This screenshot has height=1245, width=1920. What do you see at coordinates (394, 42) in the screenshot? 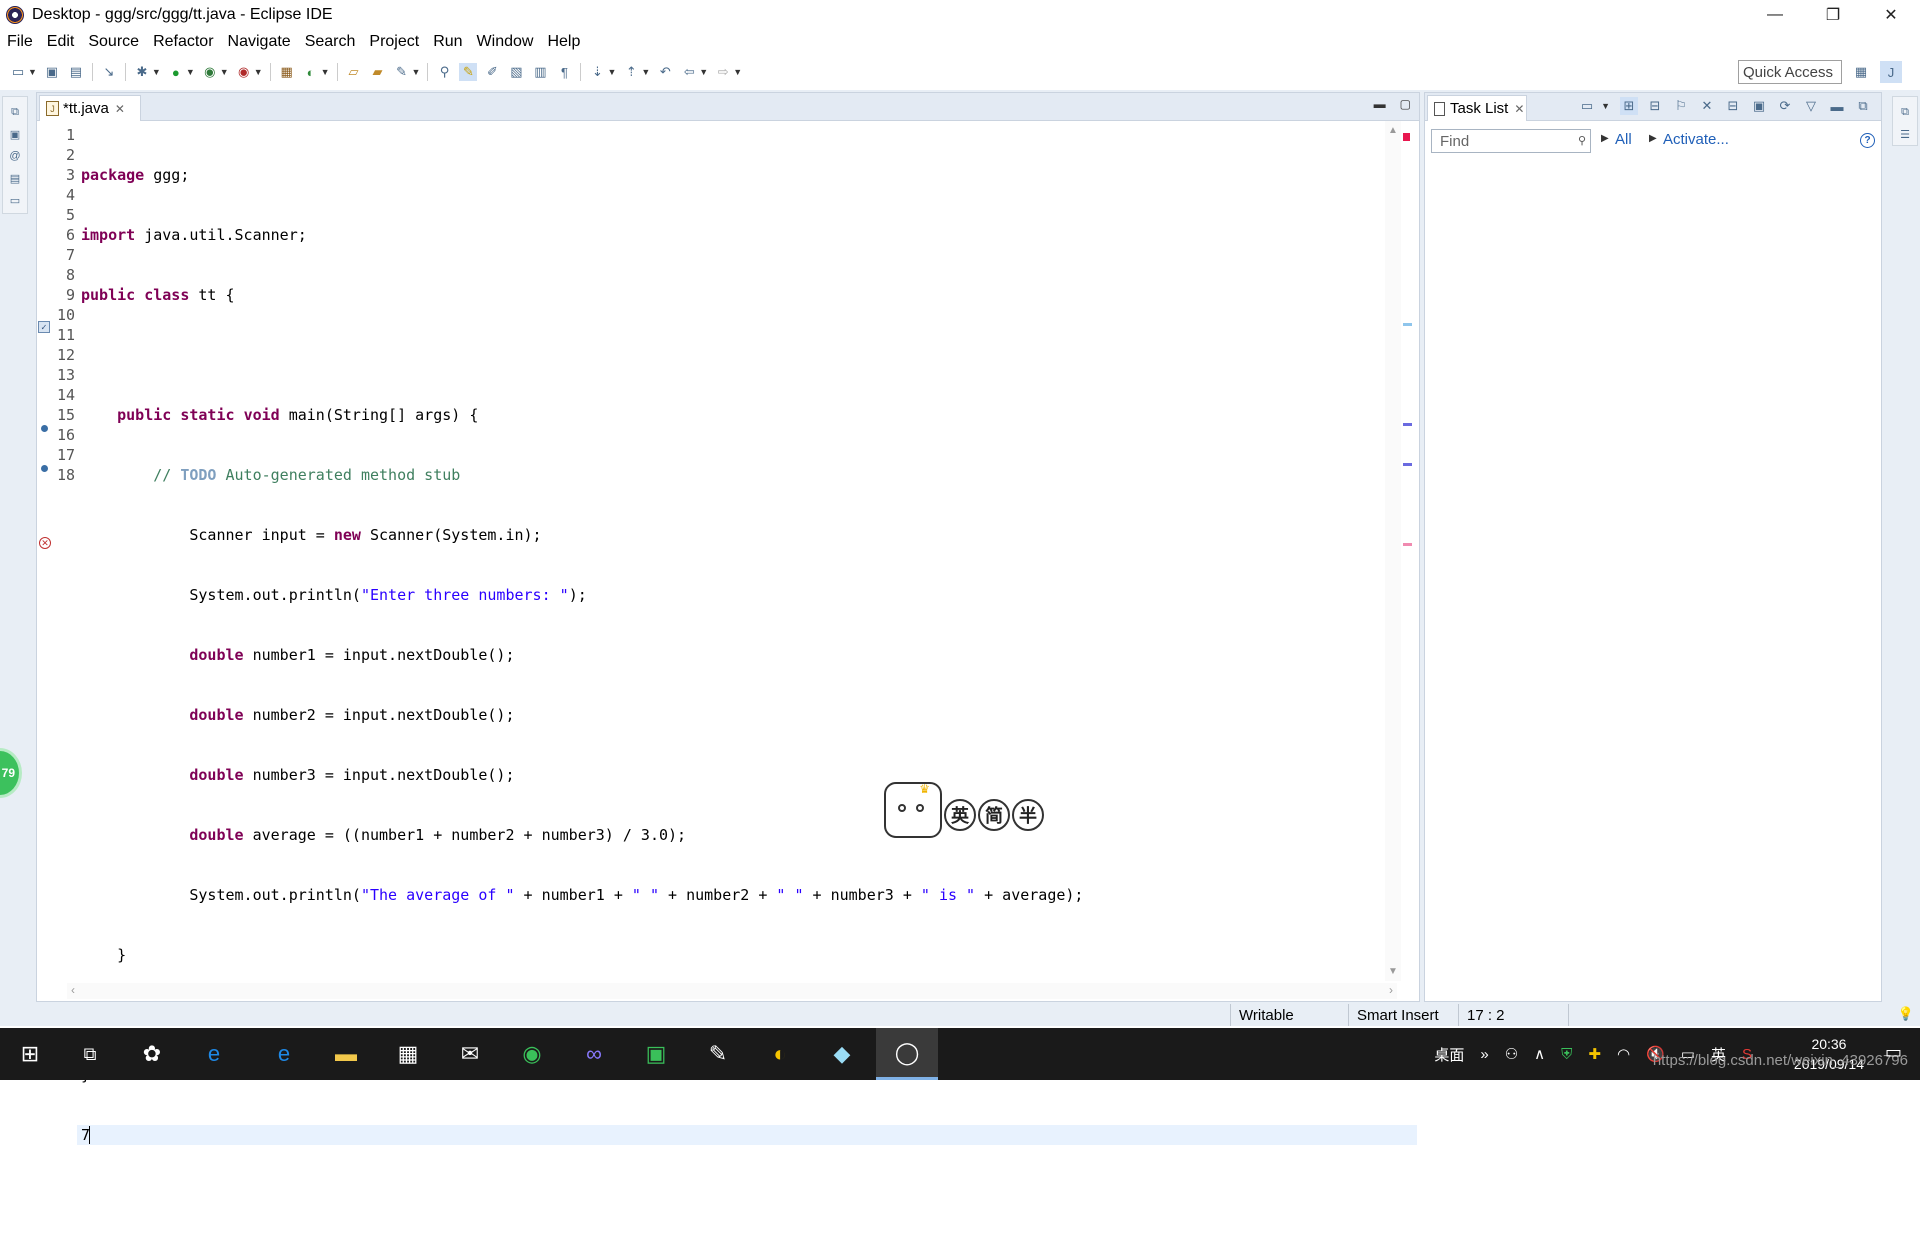
I see `menu-project: Project` at bounding box center [394, 42].